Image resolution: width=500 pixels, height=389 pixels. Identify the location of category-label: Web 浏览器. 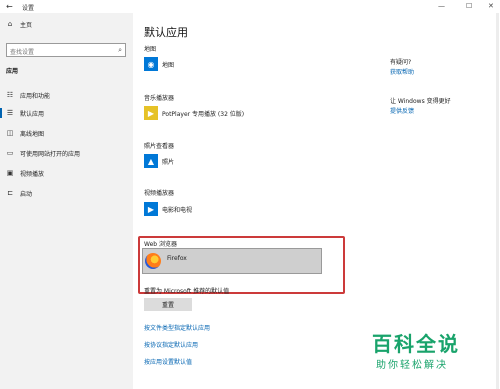
(160, 244).